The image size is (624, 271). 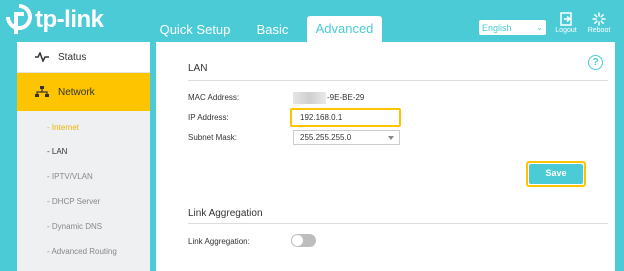 I want to click on tab-advanced: Advanced, so click(x=344, y=29).